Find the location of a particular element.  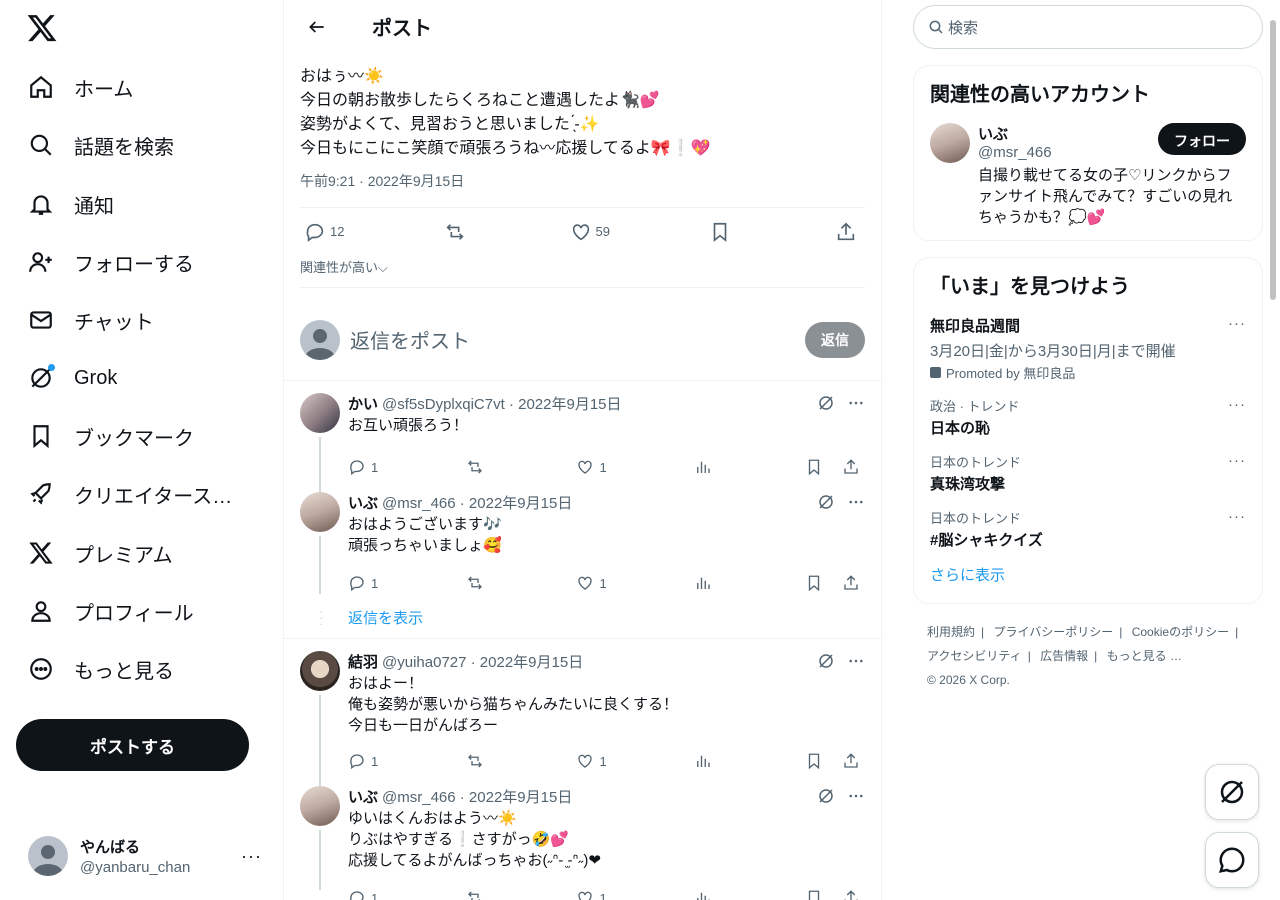

nav-notifications: 通知 is located at coordinates (71, 204).